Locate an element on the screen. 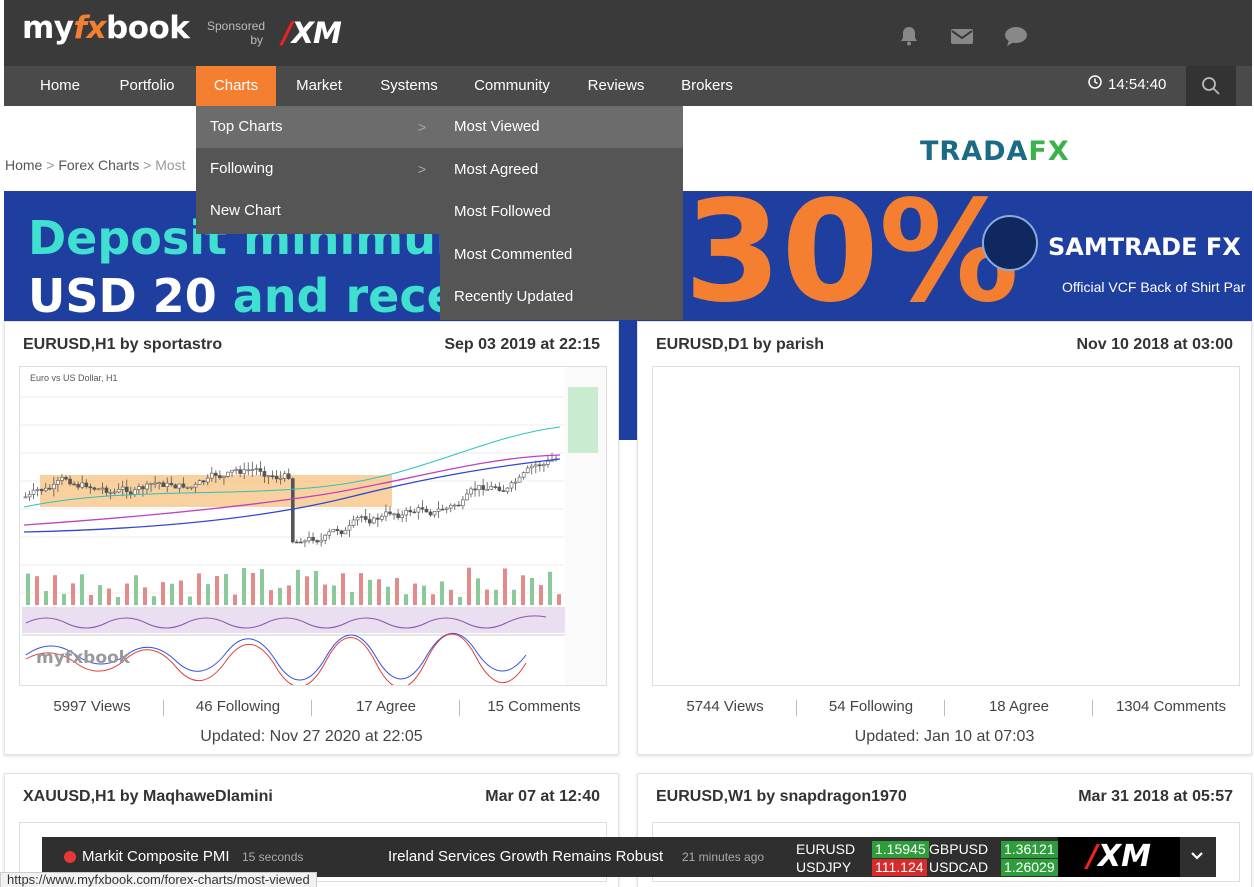  banner-overflow is located at coordinates (628, 380).